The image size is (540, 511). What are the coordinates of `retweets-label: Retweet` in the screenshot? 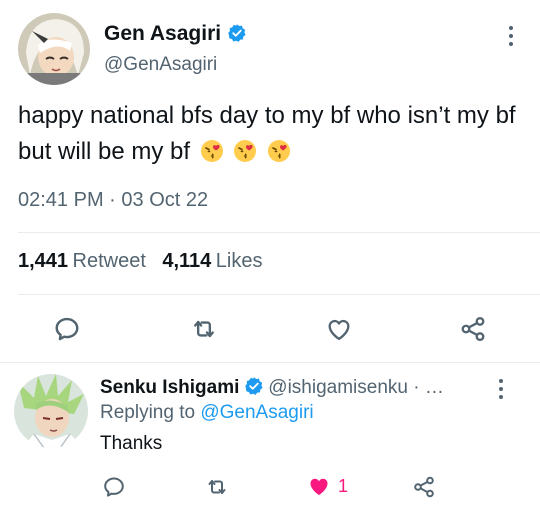 It's located at (109, 261).